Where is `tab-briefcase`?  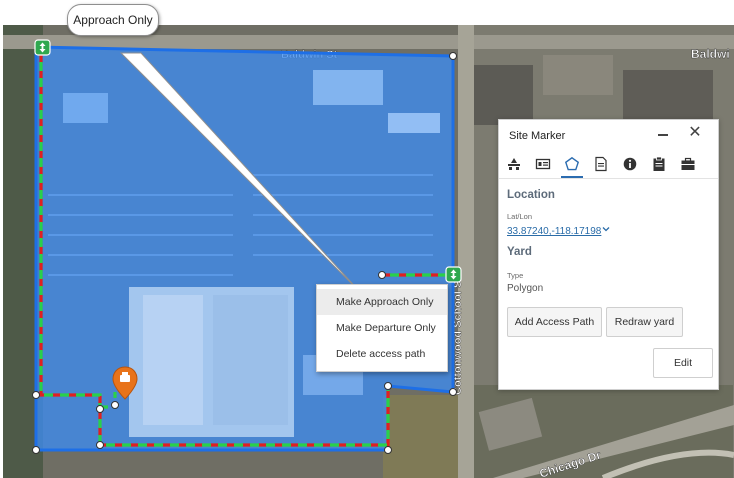 tab-briefcase is located at coordinates (688, 164).